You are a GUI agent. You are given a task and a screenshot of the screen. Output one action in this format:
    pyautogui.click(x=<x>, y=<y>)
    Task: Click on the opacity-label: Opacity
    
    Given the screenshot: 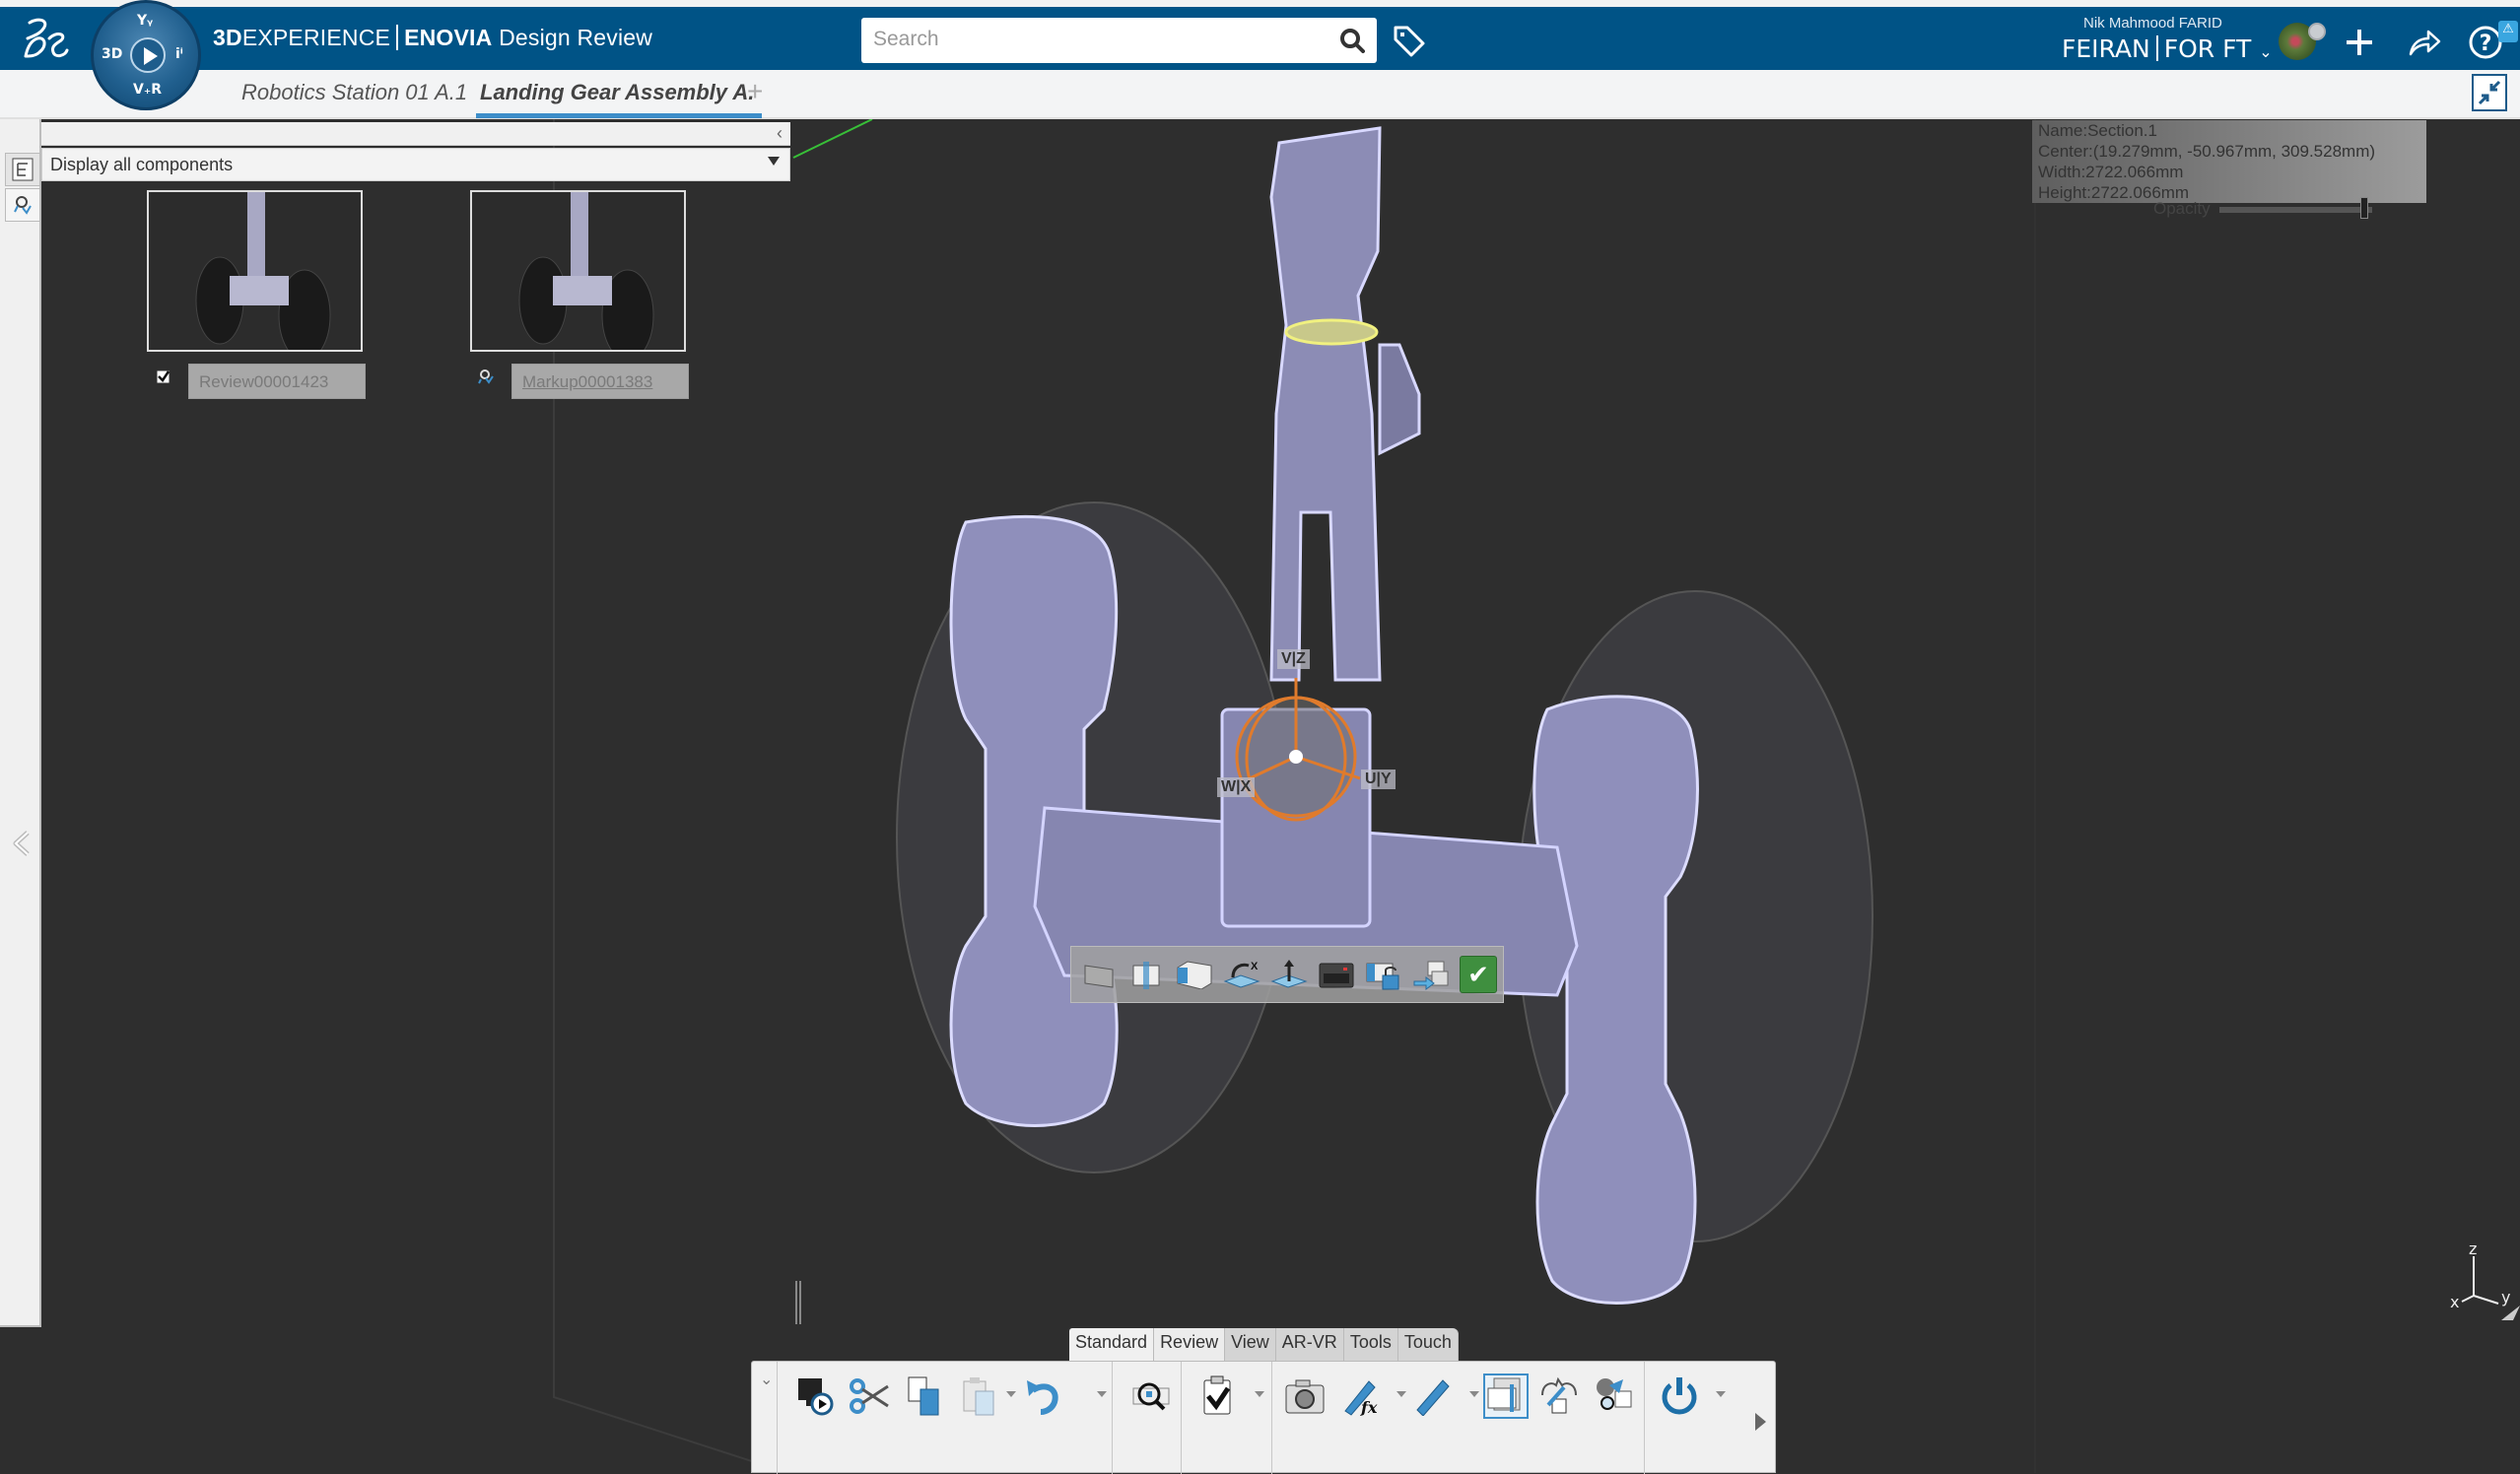 What is the action you would take?
    pyautogui.click(x=2182, y=209)
    